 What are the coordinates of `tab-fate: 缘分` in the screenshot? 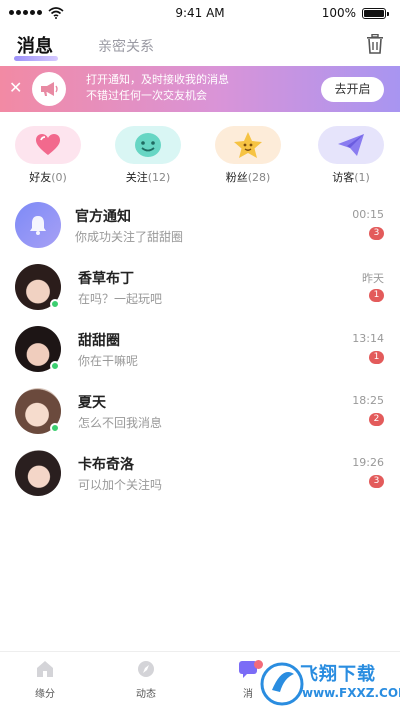 It's located at (45, 680).